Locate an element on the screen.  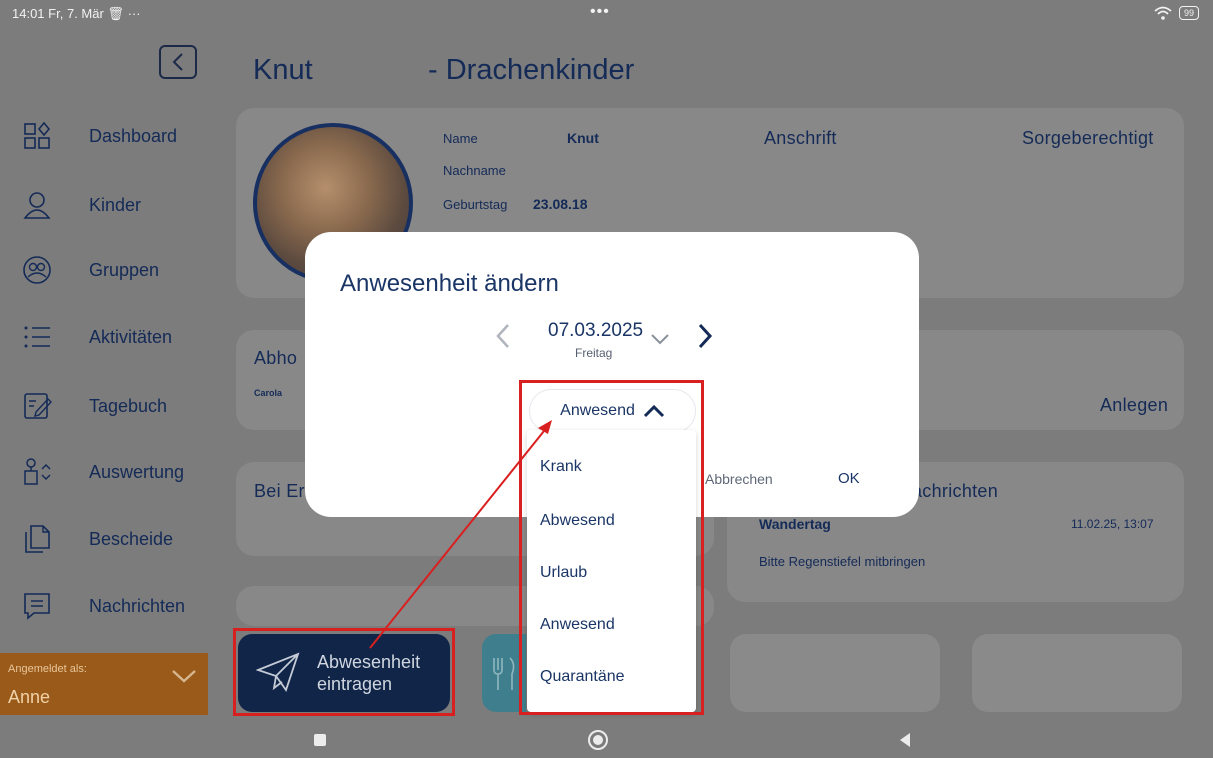
annotation-arrow is located at coordinates (460, 534).